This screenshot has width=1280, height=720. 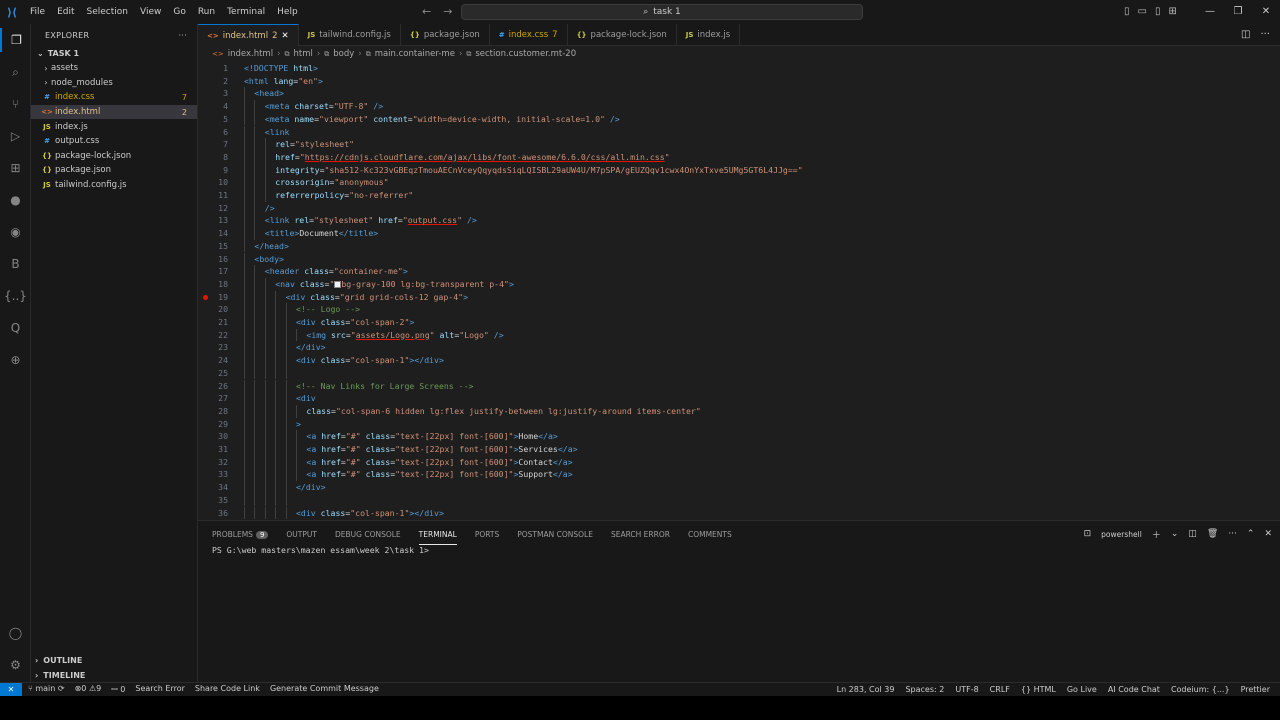 What do you see at coordinates (15, 40) in the screenshot?
I see `explorer-icon: ❐` at bounding box center [15, 40].